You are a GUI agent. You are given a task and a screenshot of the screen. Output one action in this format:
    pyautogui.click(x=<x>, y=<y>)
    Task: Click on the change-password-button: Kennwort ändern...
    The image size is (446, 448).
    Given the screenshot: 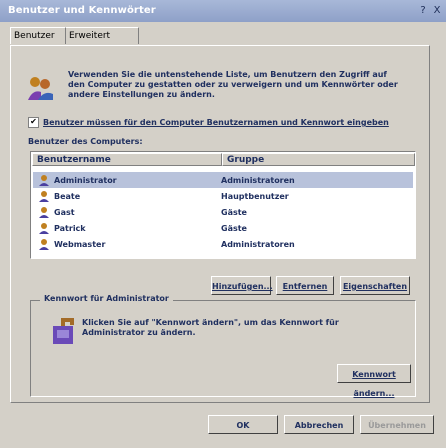 What is the action you would take?
    pyautogui.click(x=374, y=381)
    